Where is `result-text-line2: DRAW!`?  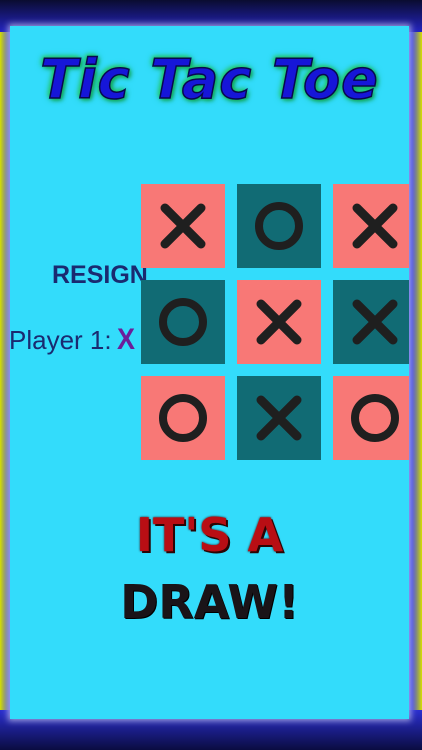
result-text-line2: DRAW! is located at coordinates (209, 602).